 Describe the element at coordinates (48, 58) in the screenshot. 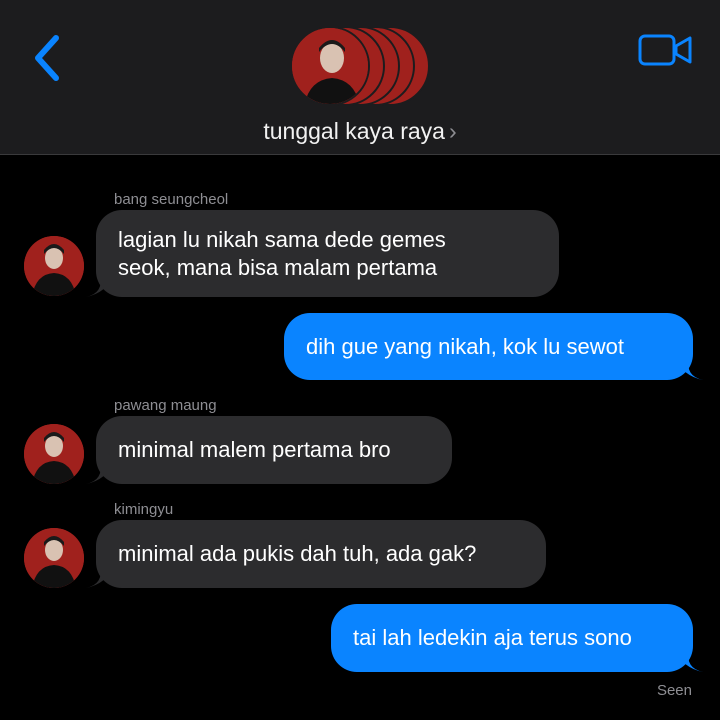

I see `chevron-left-icon` at that location.